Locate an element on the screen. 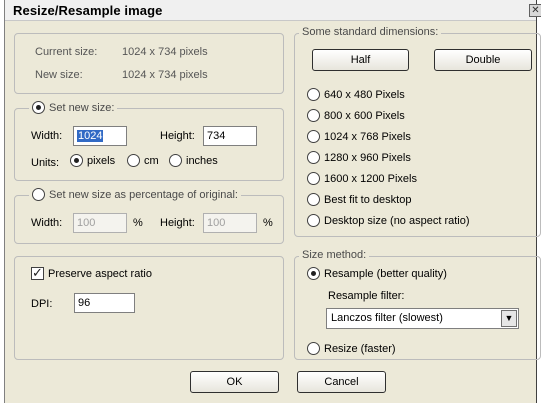  dim-label-640: 640 x 480 Pixels is located at coordinates (364, 94).